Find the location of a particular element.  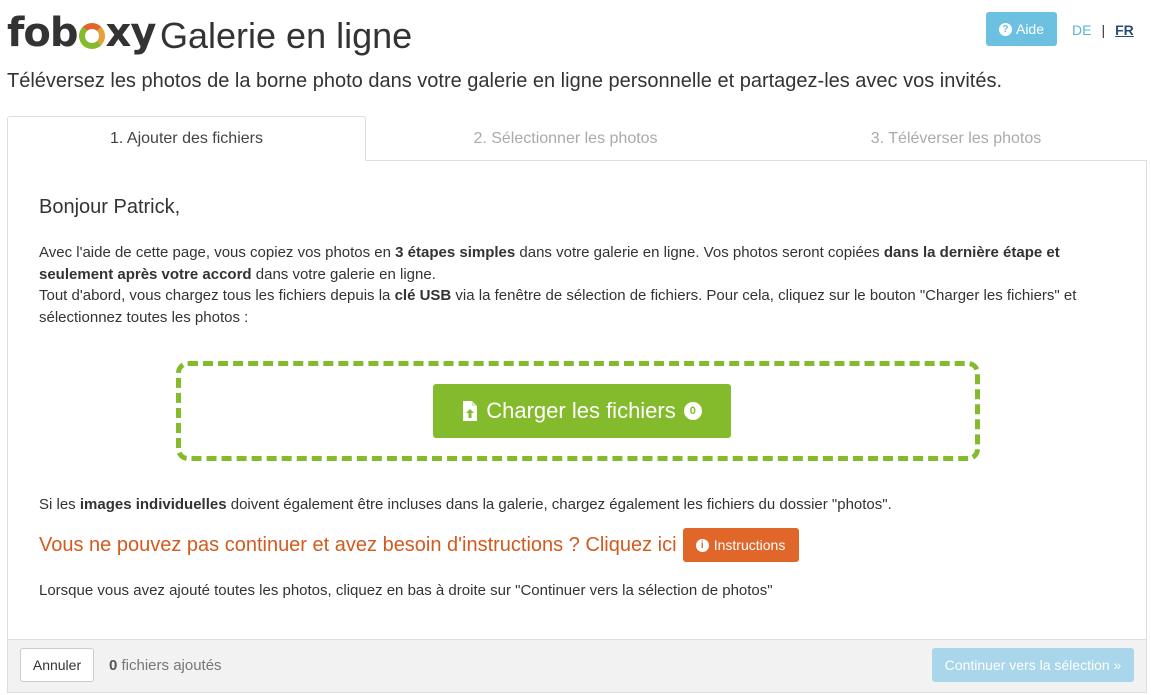

intro-text-bold: 3 étapes simples is located at coordinates (455, 252).